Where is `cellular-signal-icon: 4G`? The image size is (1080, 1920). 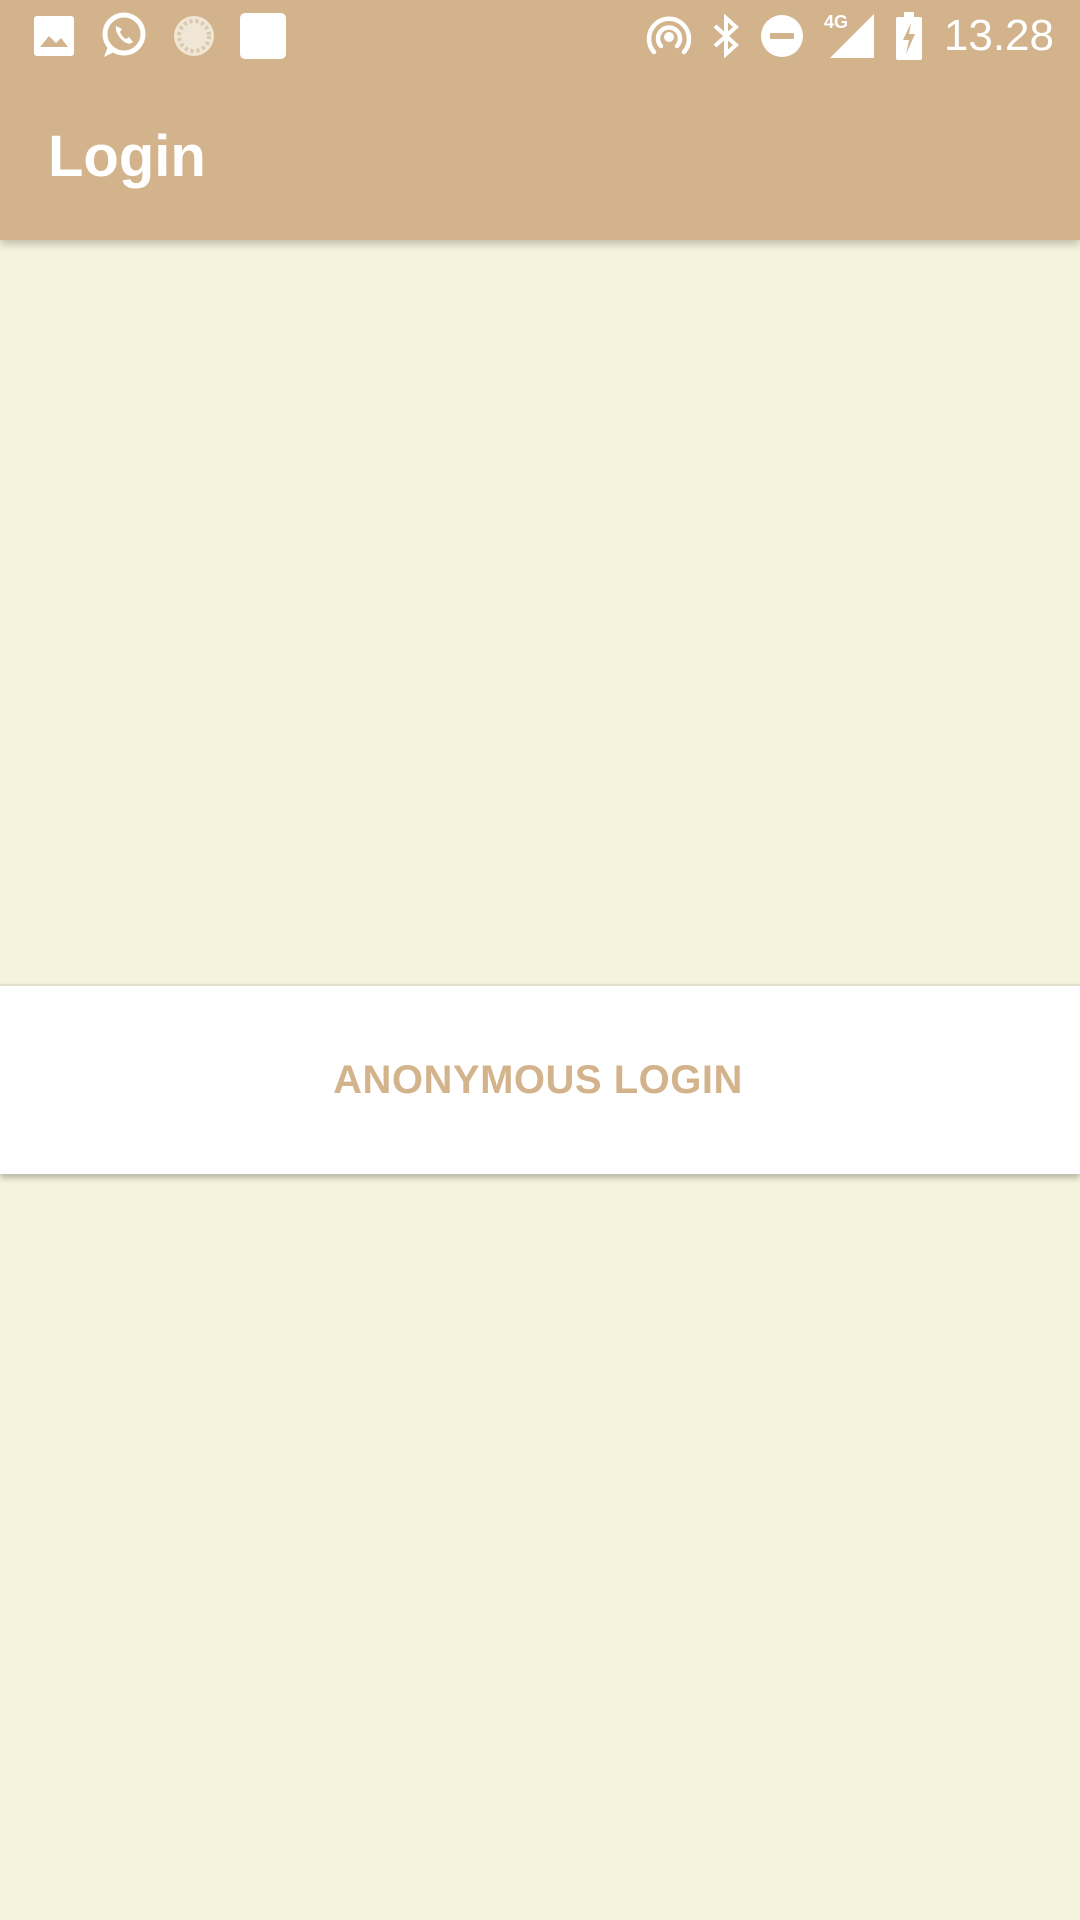
cellular-signal-icon: 4G is located at coordinates (850, 36).